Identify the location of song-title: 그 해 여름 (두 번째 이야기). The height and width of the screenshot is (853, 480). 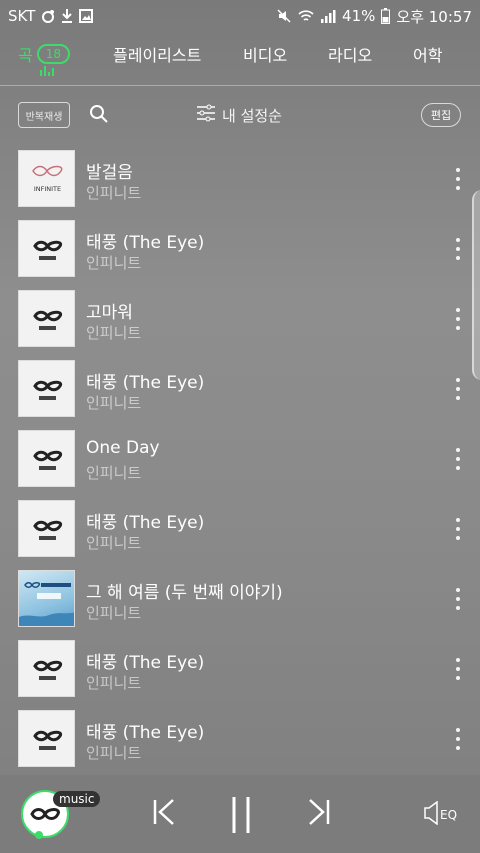
(184, 593).